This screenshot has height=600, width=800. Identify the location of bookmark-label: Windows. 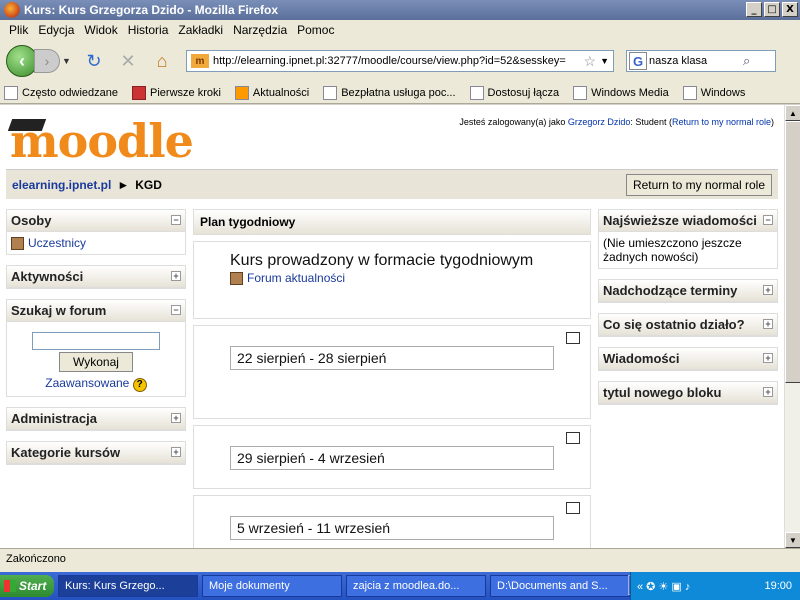
(723, 92).